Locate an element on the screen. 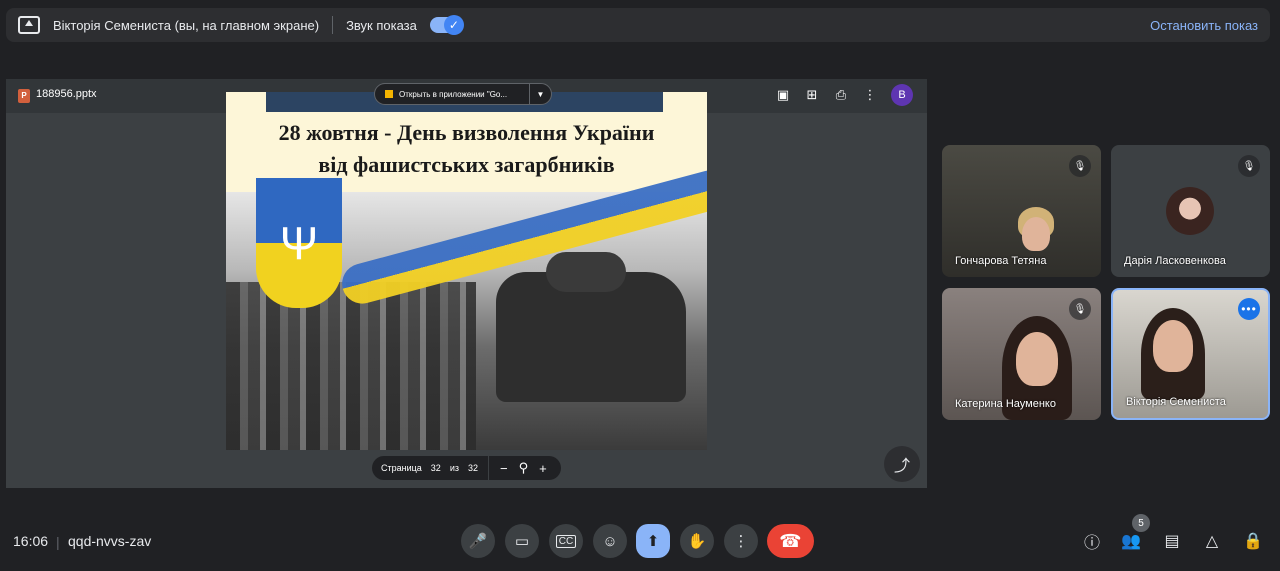 The width and height of the screenshot is (1280, 571). stop-presenting-button: Остановить показ is located at coordinates (1204, 25).